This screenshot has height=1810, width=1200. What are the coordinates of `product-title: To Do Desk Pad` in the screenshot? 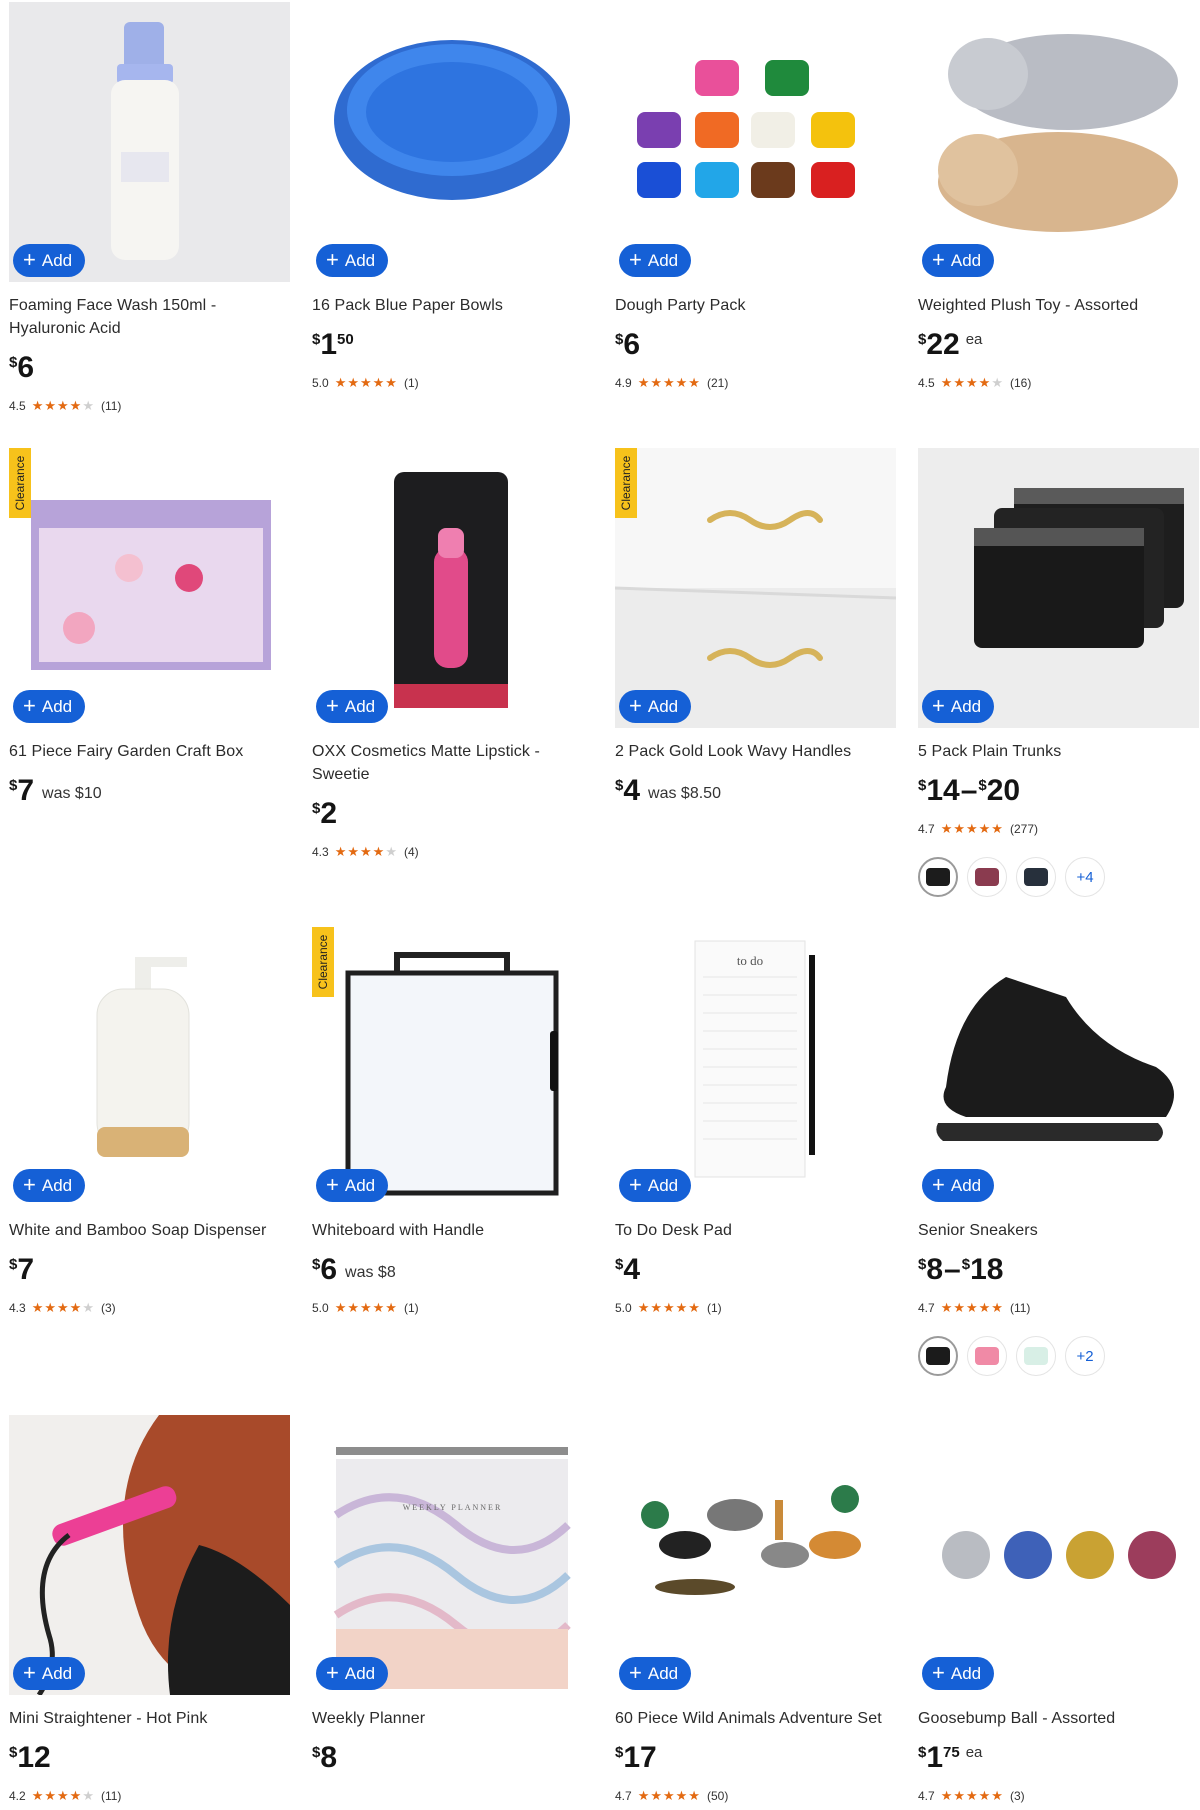 It's located at (755, 1230).